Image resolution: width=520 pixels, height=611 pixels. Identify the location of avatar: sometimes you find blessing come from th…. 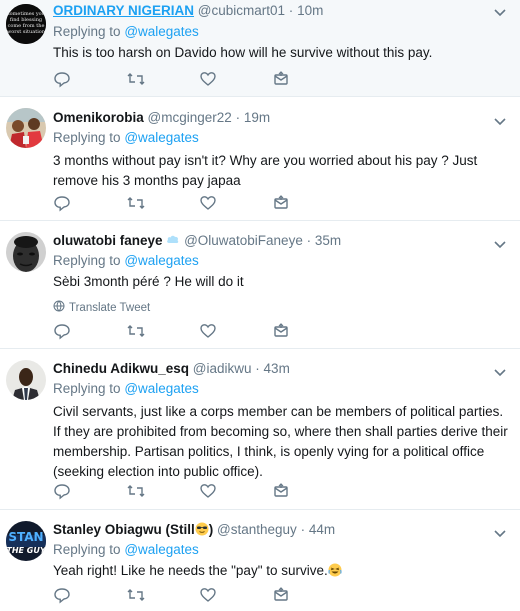
(26, 24).